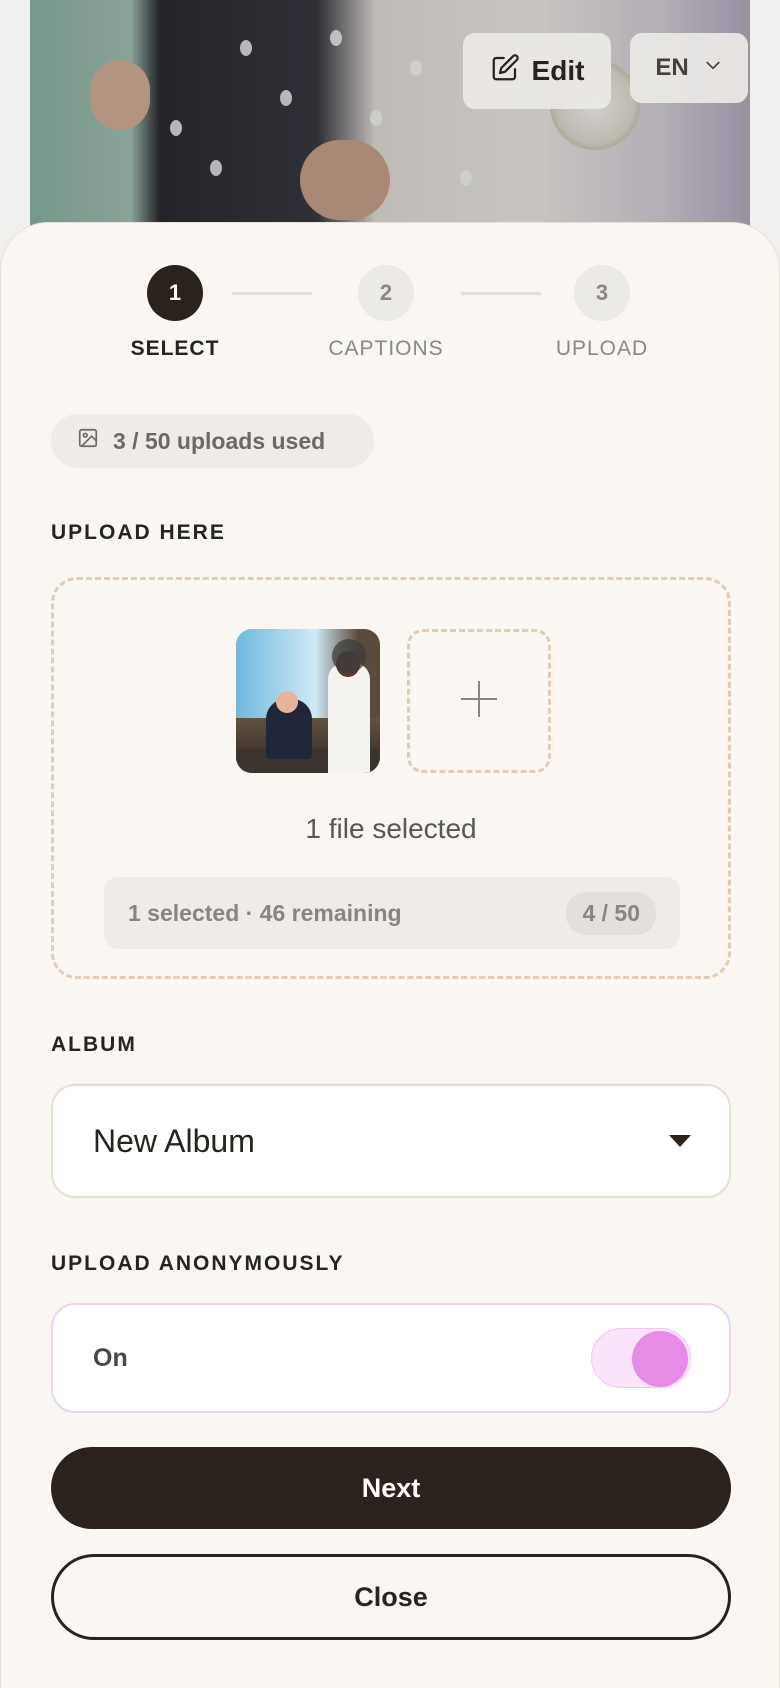  Describe the element at coordinates (505, 71) in the screenshot. I see `edit-icon` at that location.